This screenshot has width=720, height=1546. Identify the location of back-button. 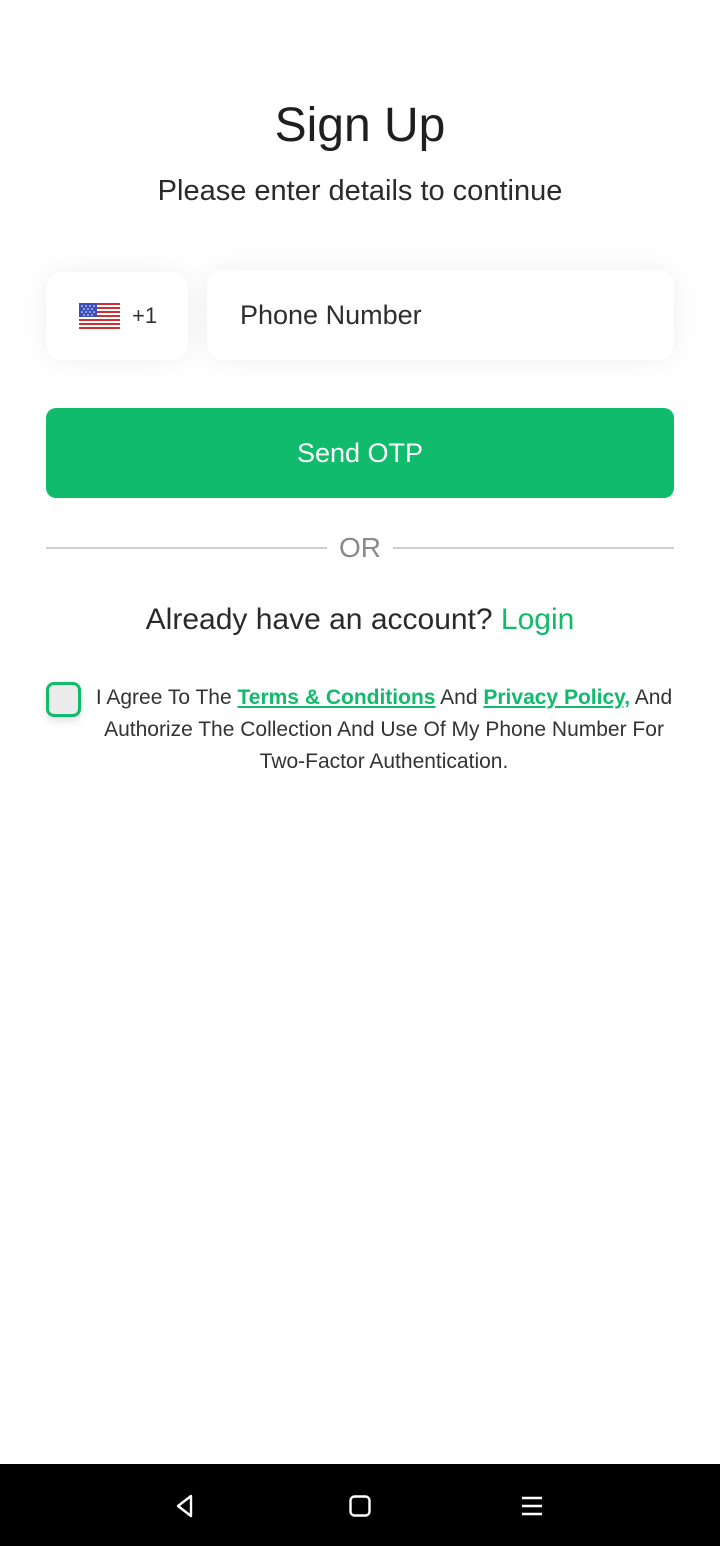
(185, 1506).